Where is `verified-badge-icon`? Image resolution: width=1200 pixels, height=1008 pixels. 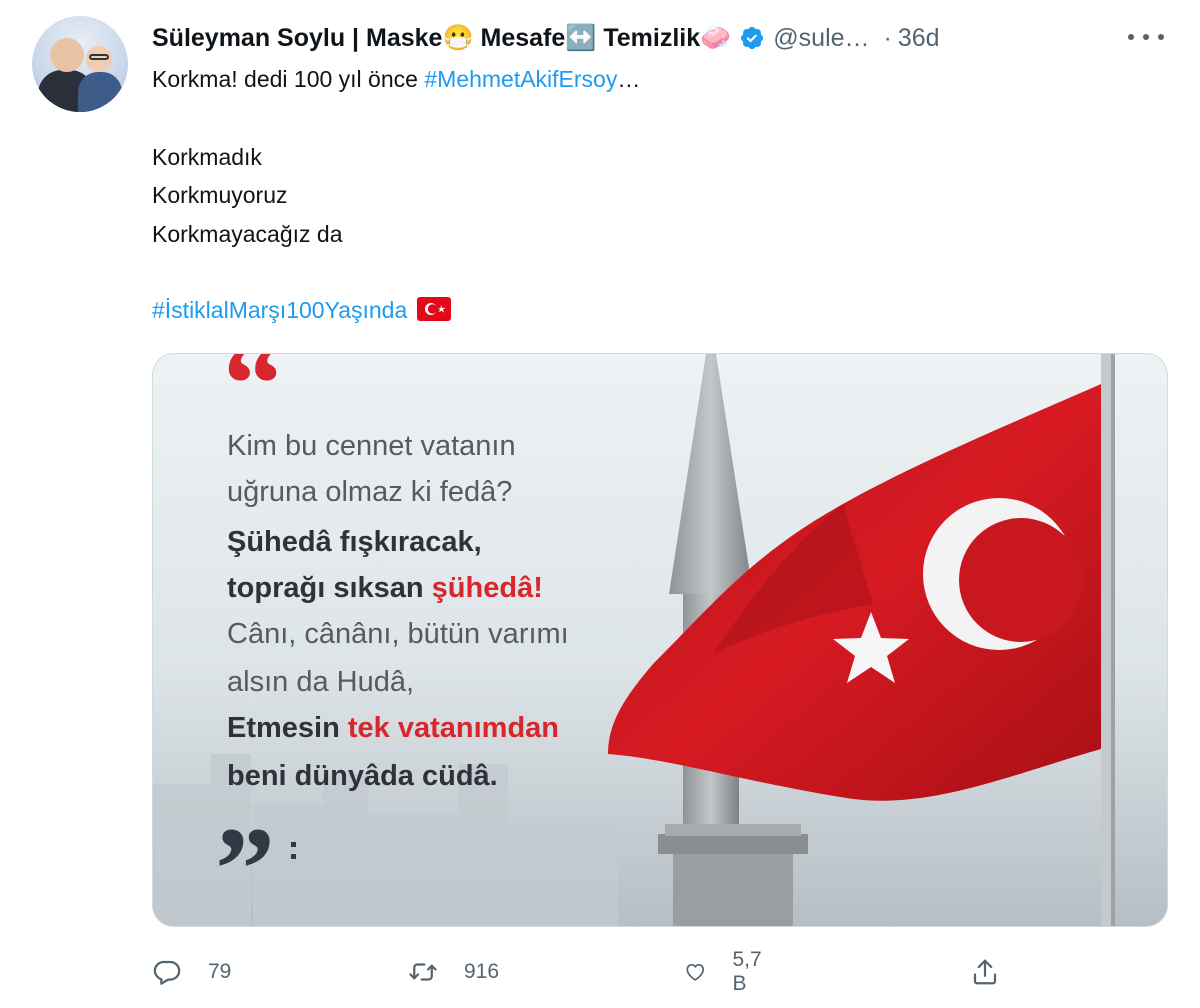
verified-badge-icon is located at coordinates (752, 38).